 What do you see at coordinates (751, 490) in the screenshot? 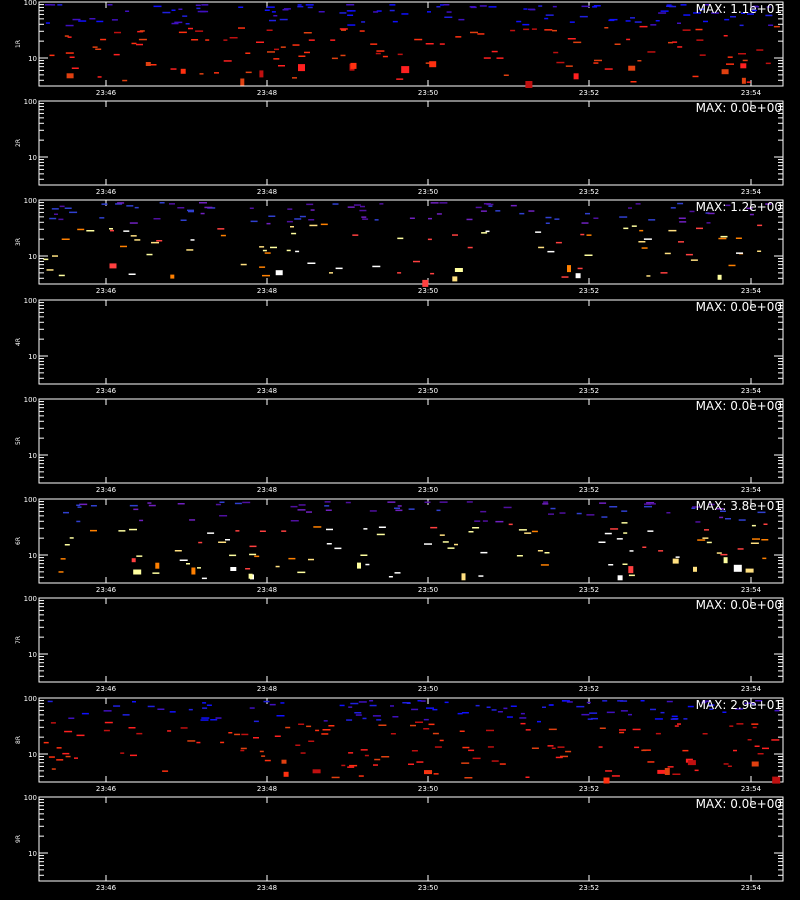
I see `5r-xtick-label: 23:54` at bounding box center [751, 490].